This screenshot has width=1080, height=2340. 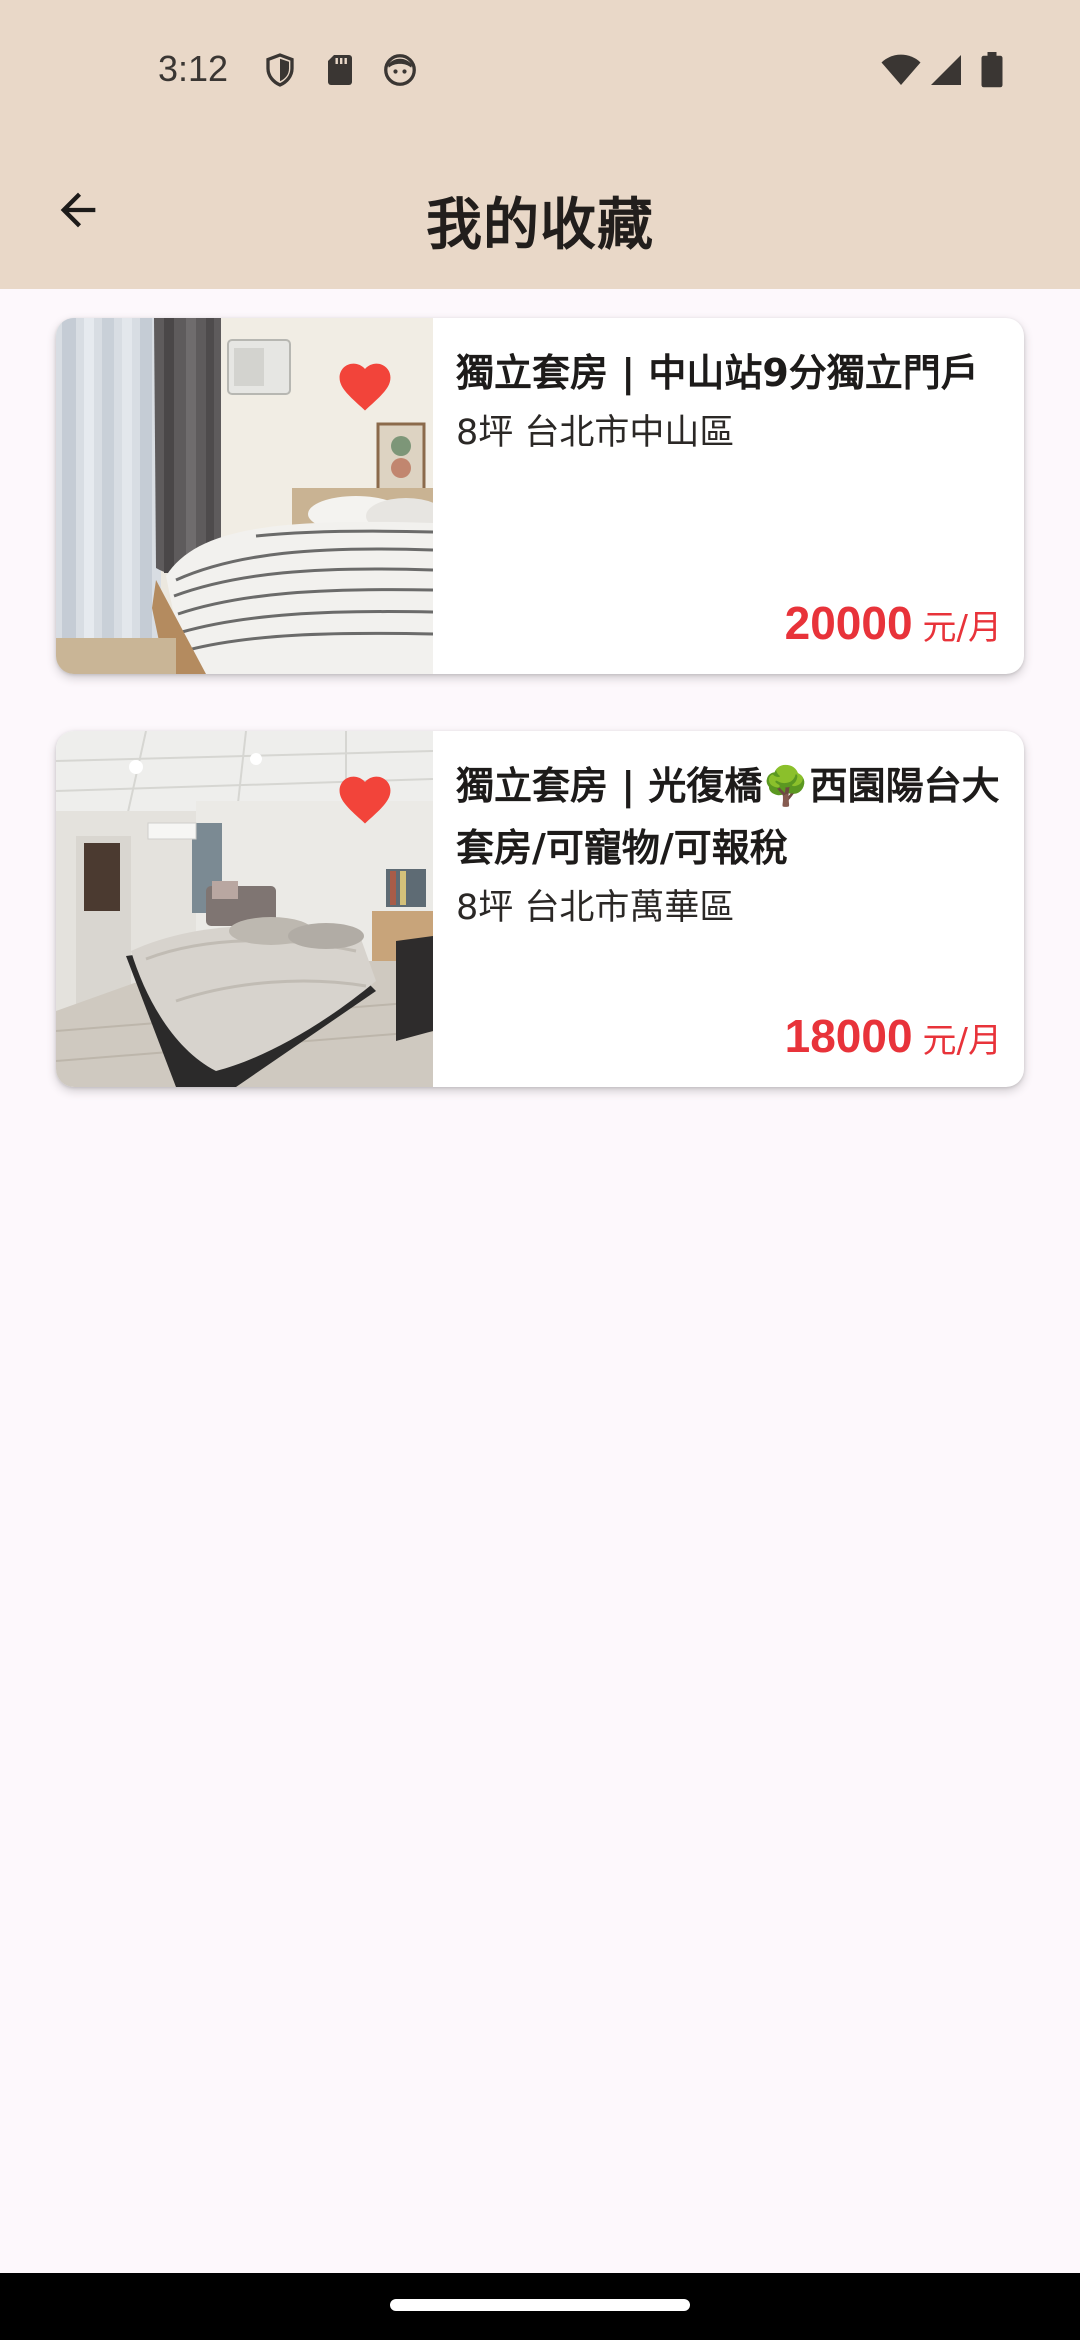 I want to click on wifi-icon, so click(x=901, y=70).